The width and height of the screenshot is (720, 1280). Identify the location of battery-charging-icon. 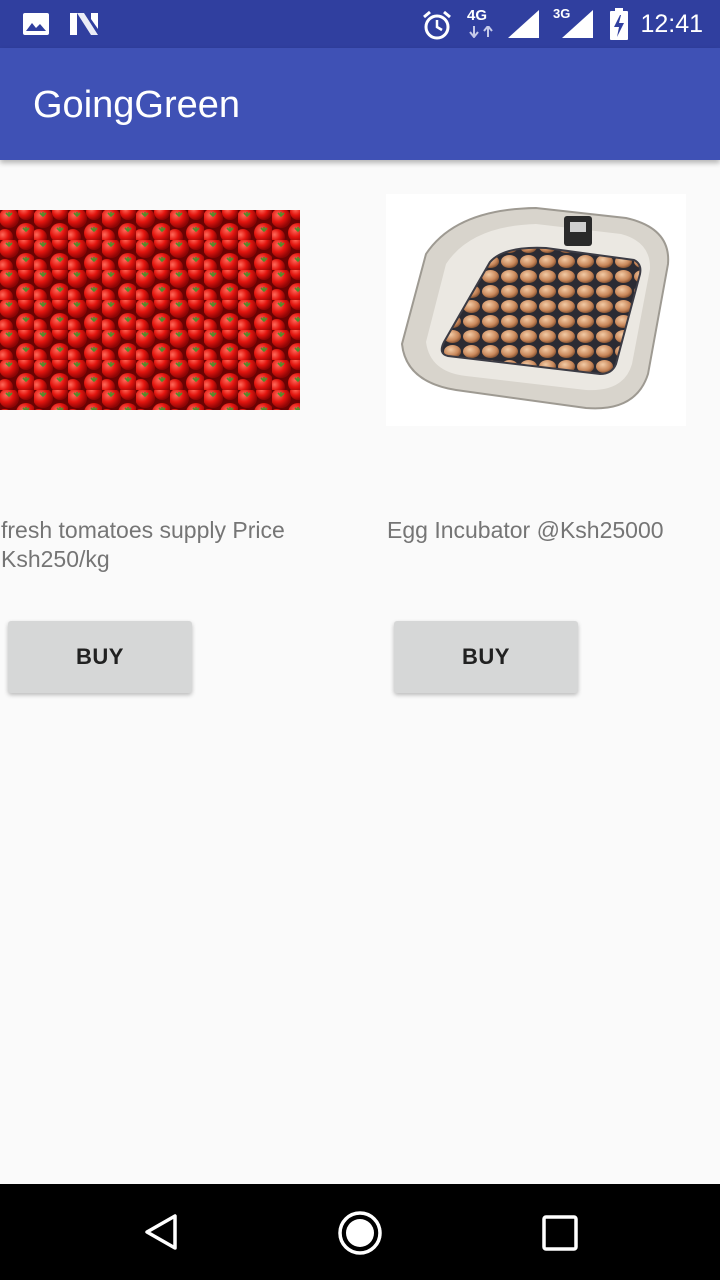
(619, 24).